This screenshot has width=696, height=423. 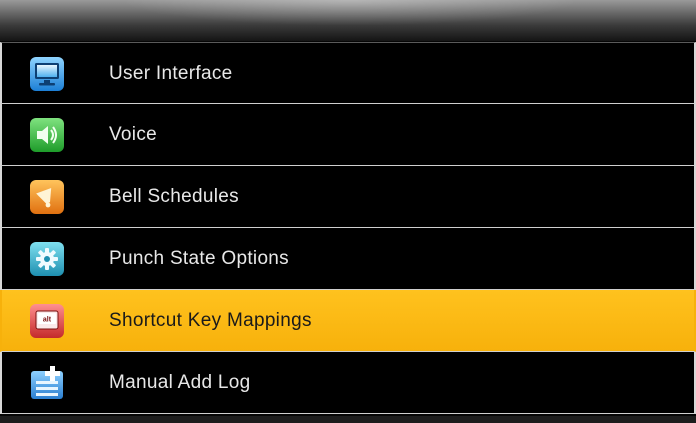 I want to click on menu-item-label: Bell Schedules, so click(x=174, y=196).